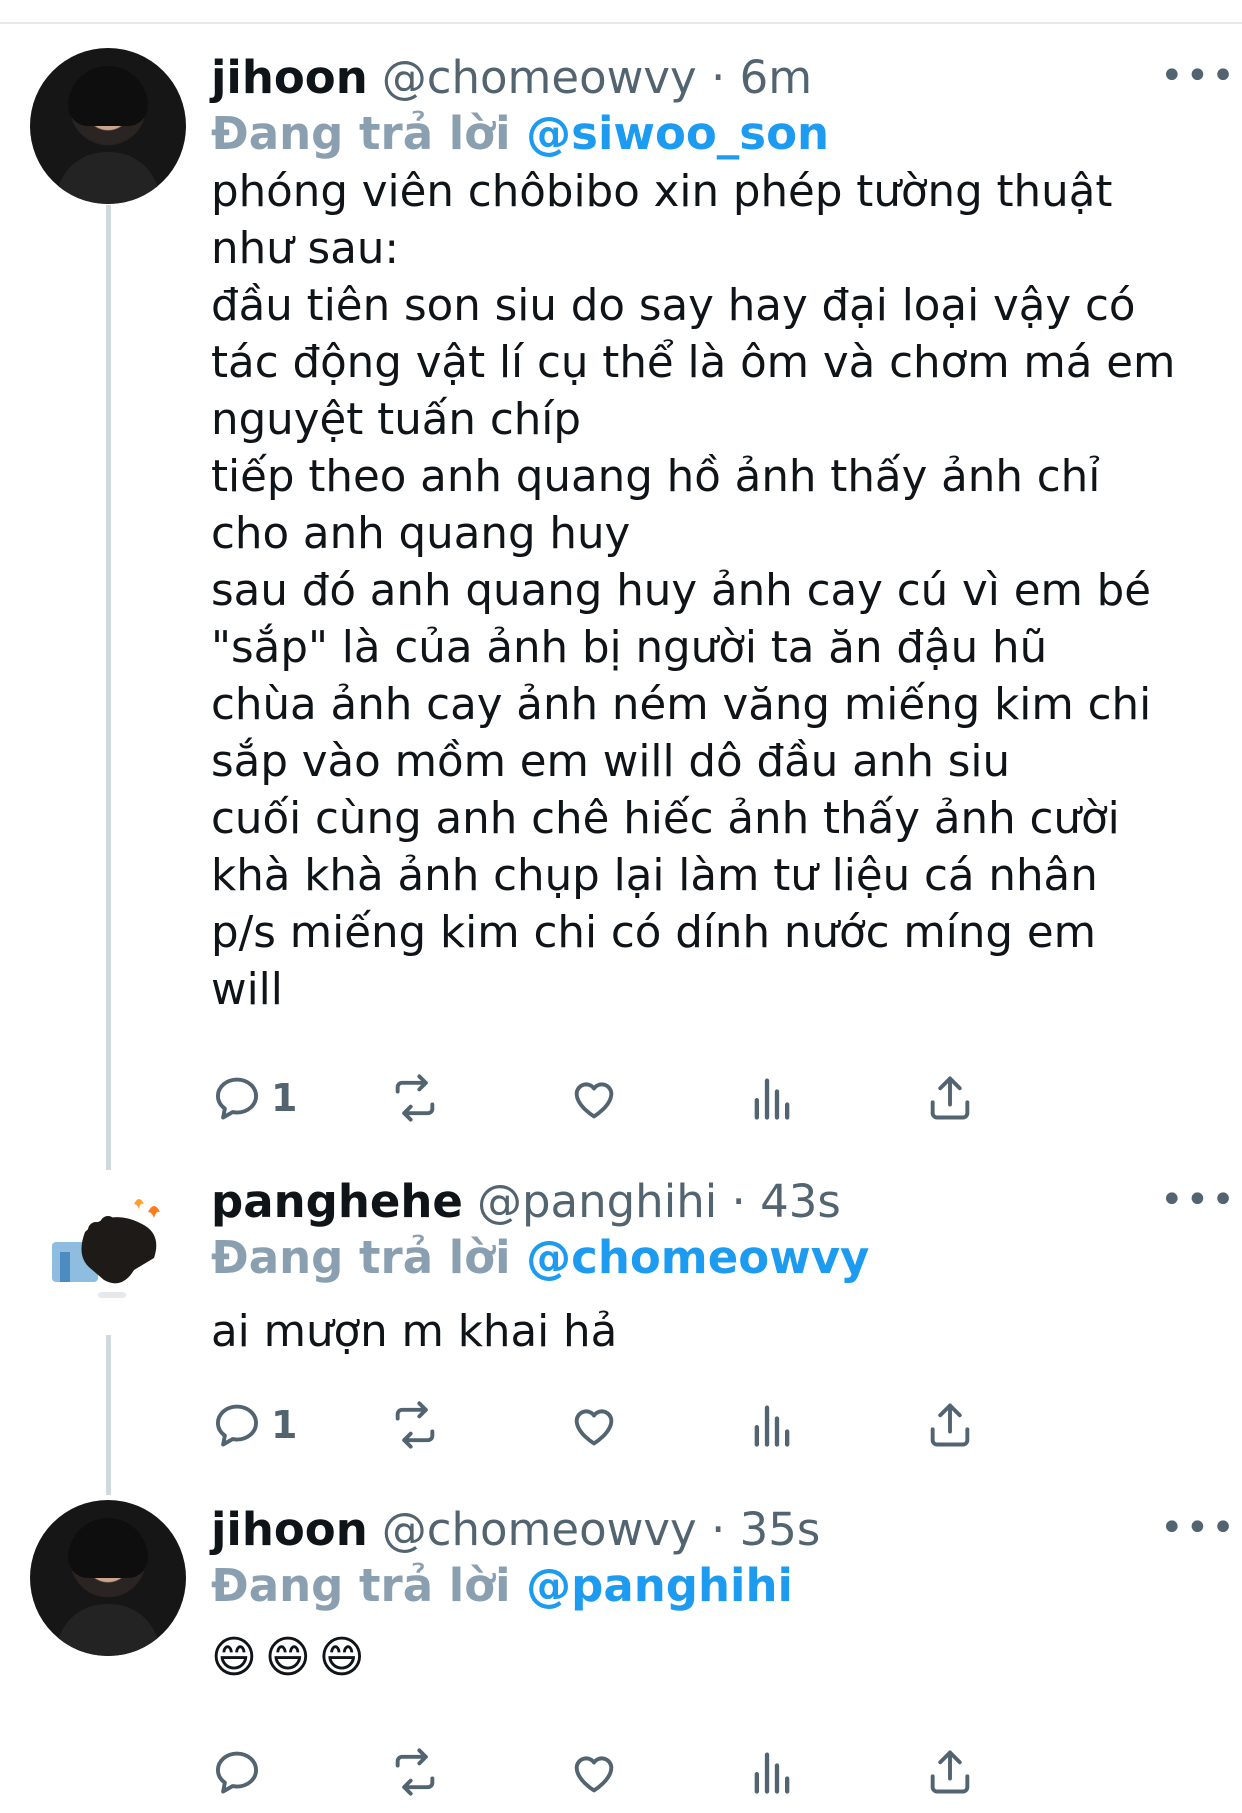  I want to click on replying-to-handle: @chomeowvy, so click(697, 1257).